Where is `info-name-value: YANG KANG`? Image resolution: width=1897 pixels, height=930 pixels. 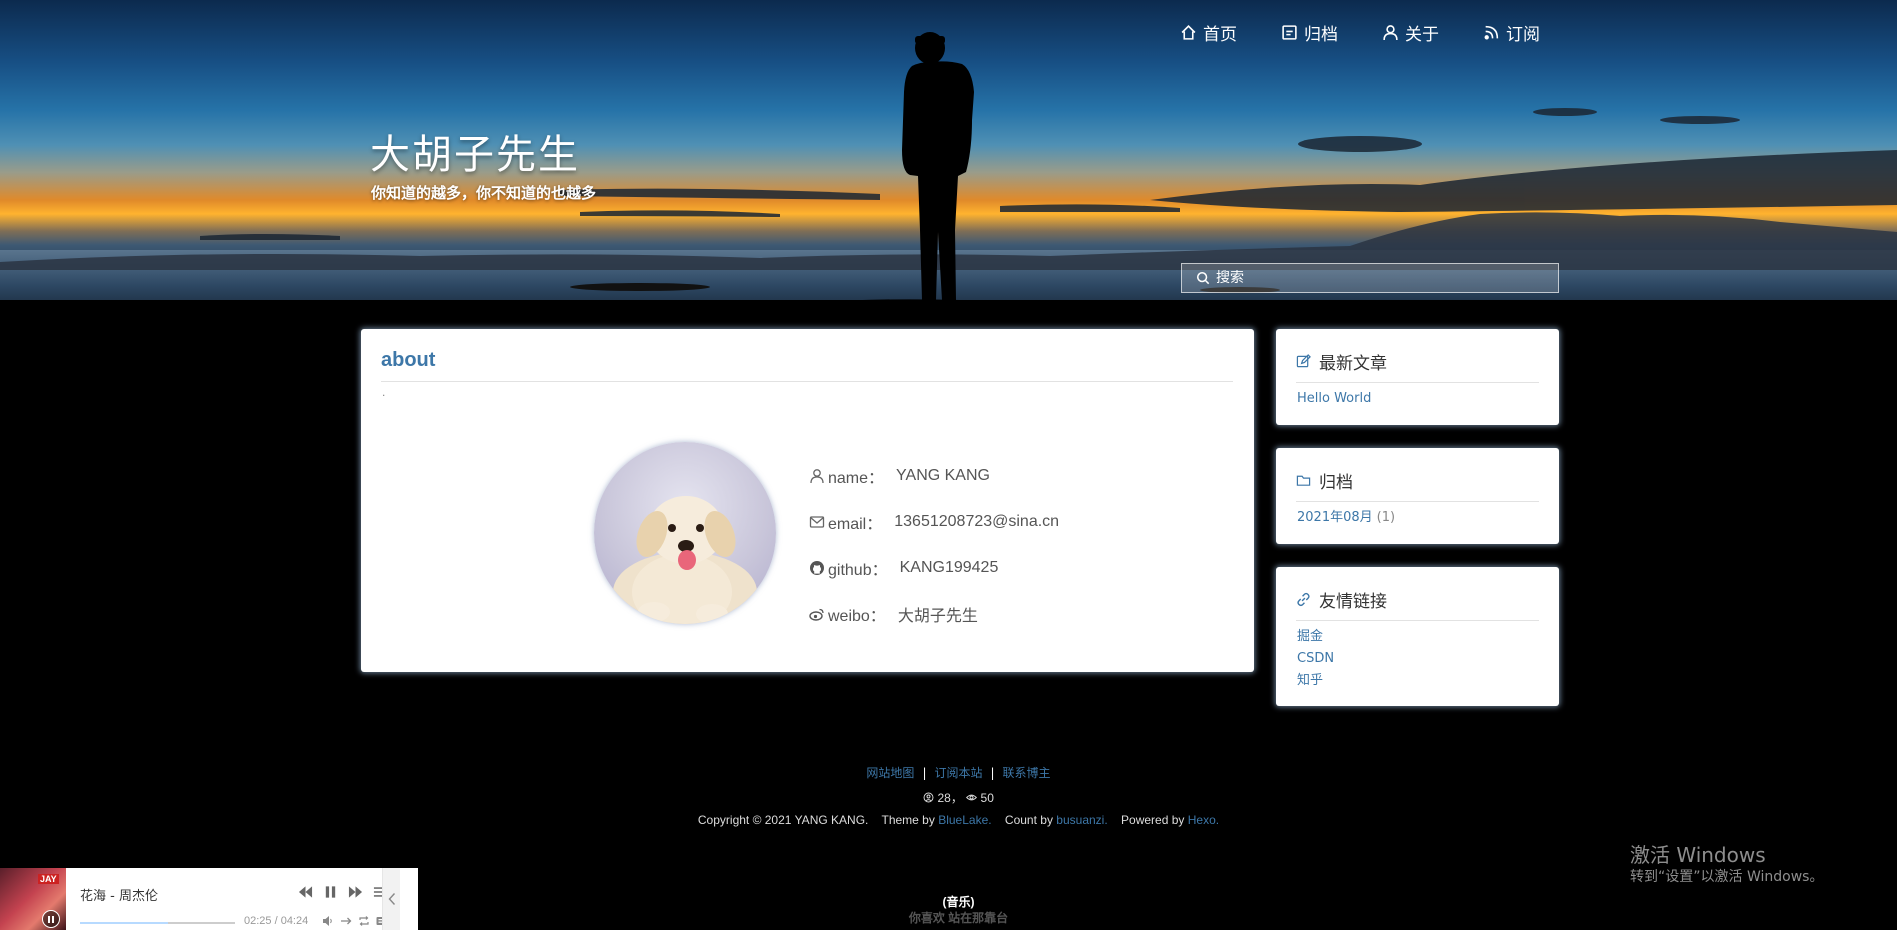
info-name-value: YANG KANG is located at coordinates (943, 475).